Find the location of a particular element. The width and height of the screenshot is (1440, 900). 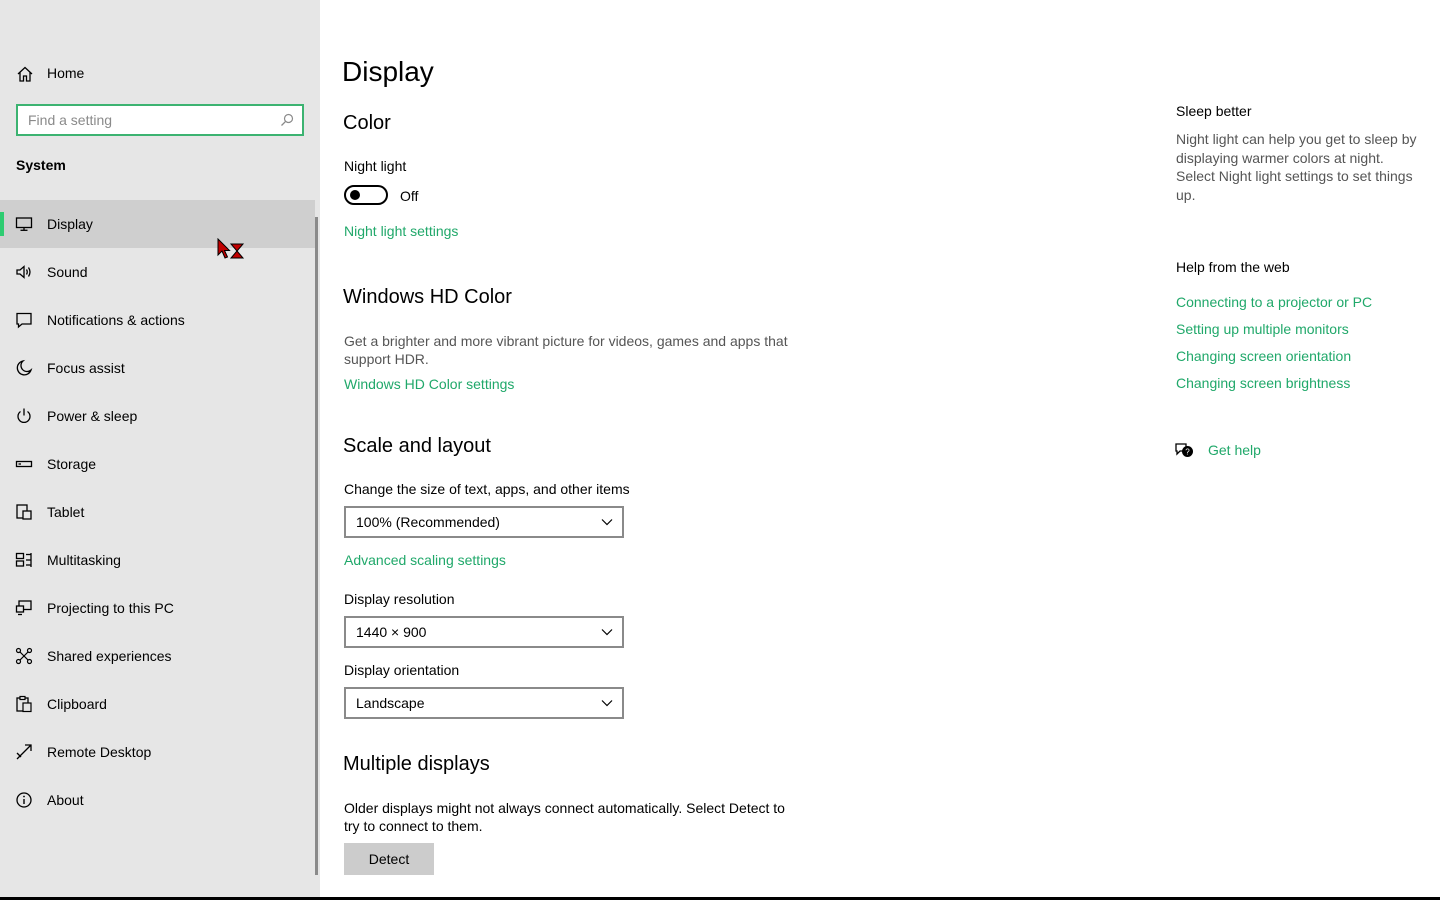

search-box is located at coordinates (160, 120).